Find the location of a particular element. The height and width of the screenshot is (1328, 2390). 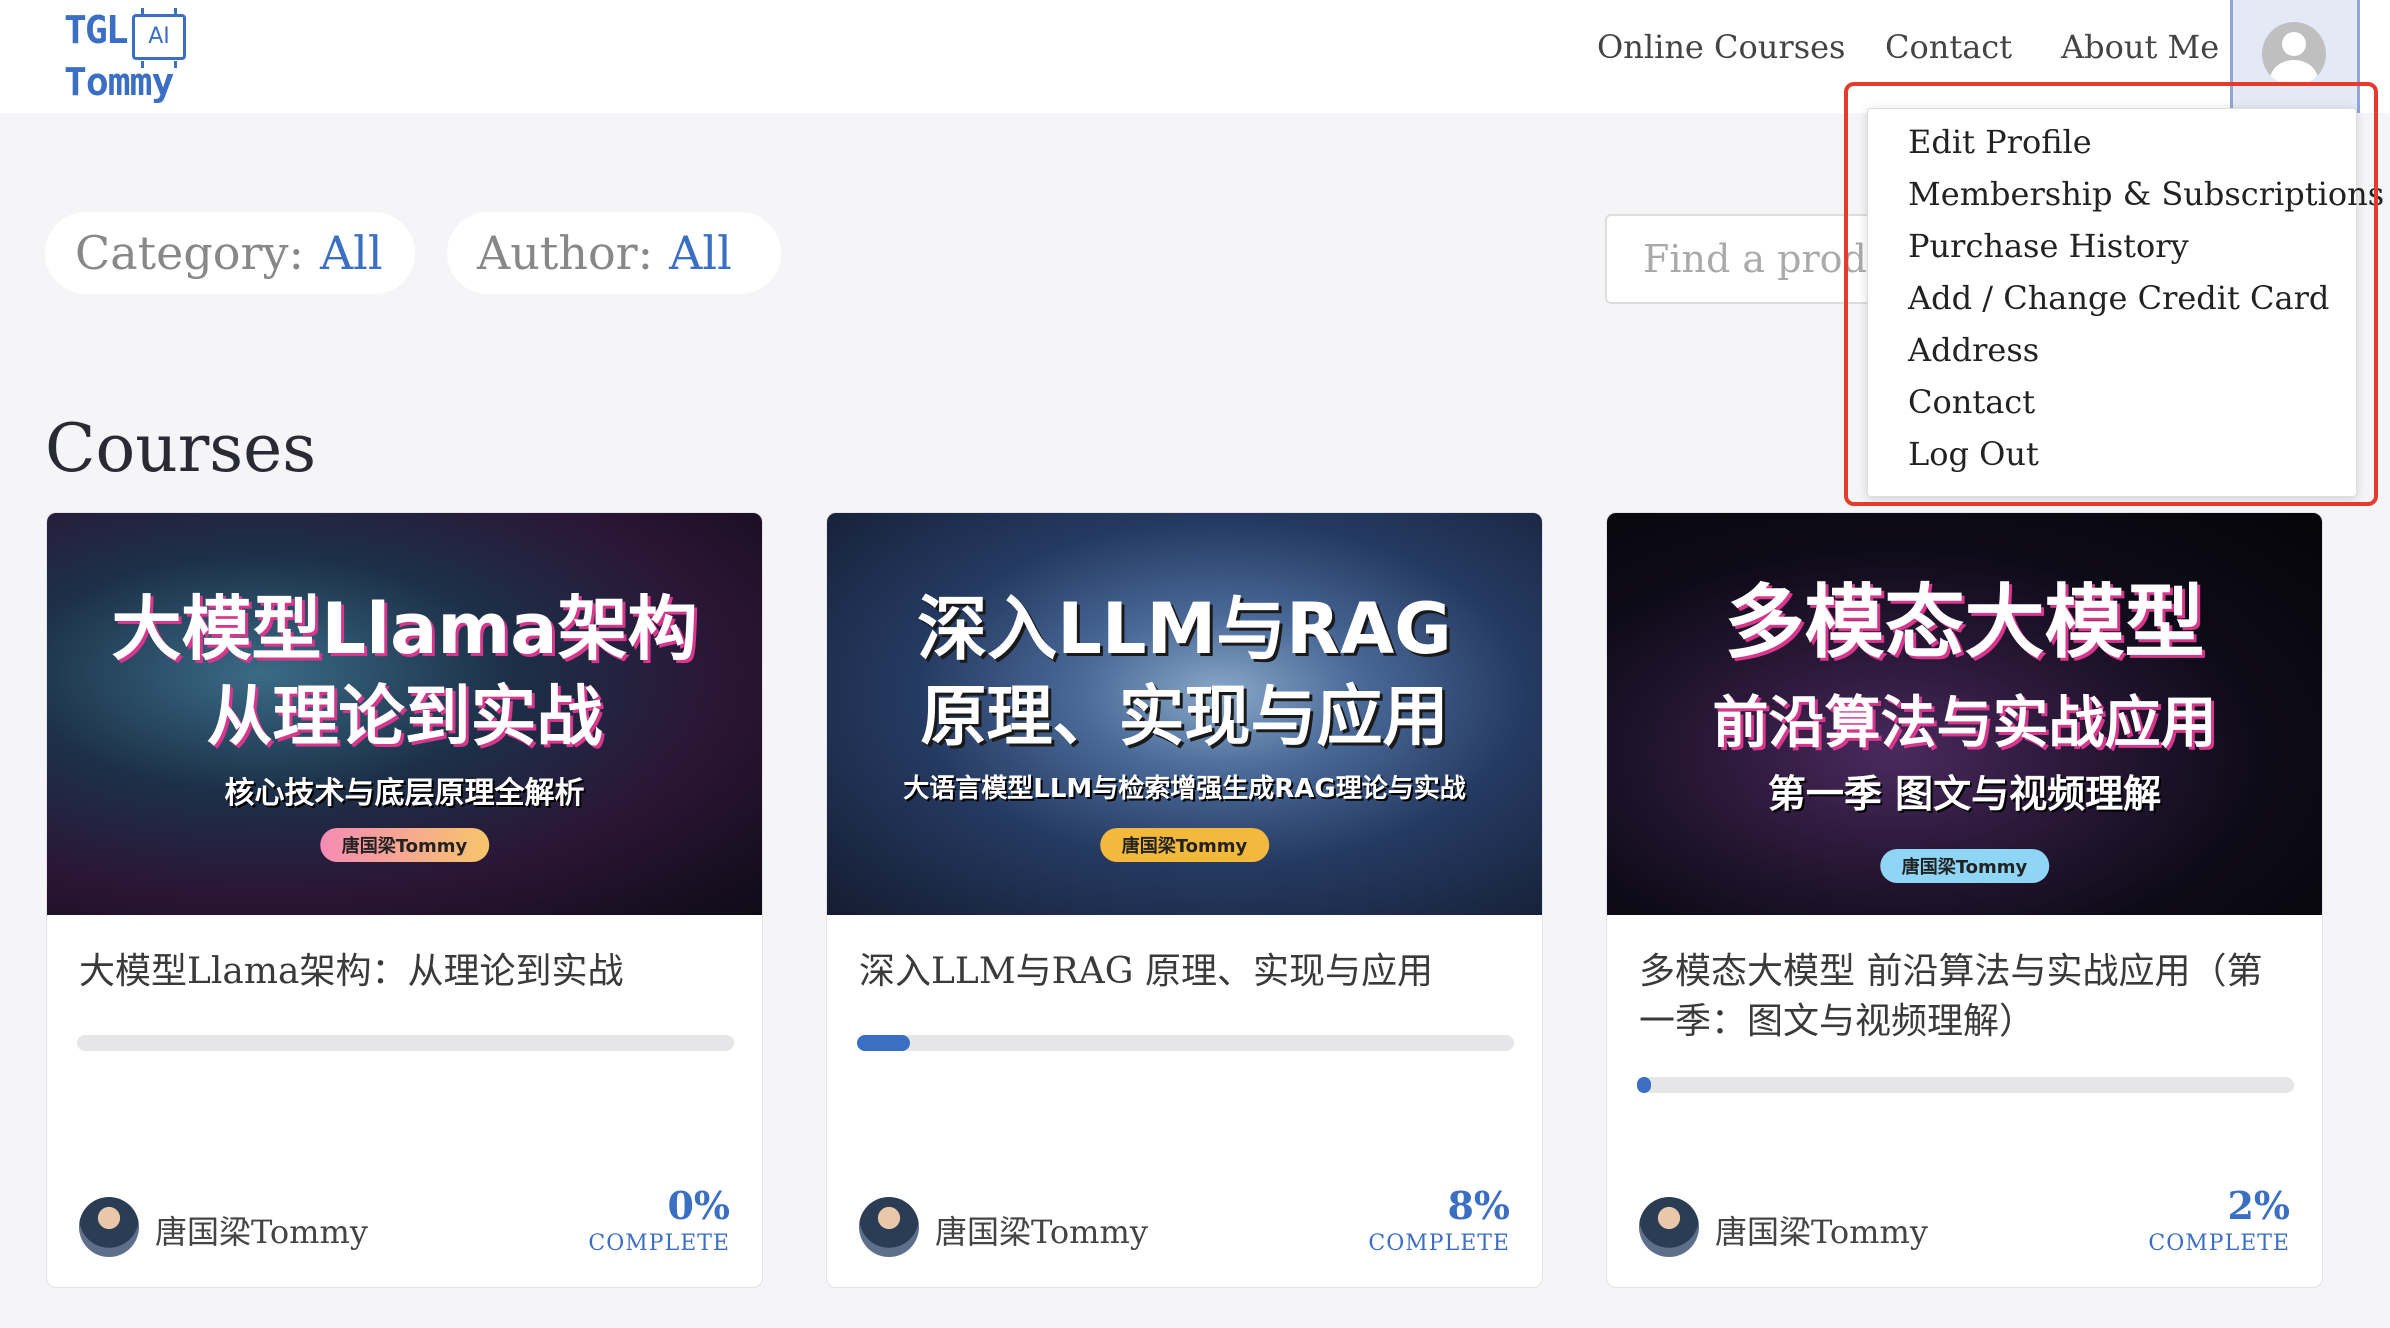

banner-title-line2: 原理、实现与应用 is located at coordinates (1184, 716).